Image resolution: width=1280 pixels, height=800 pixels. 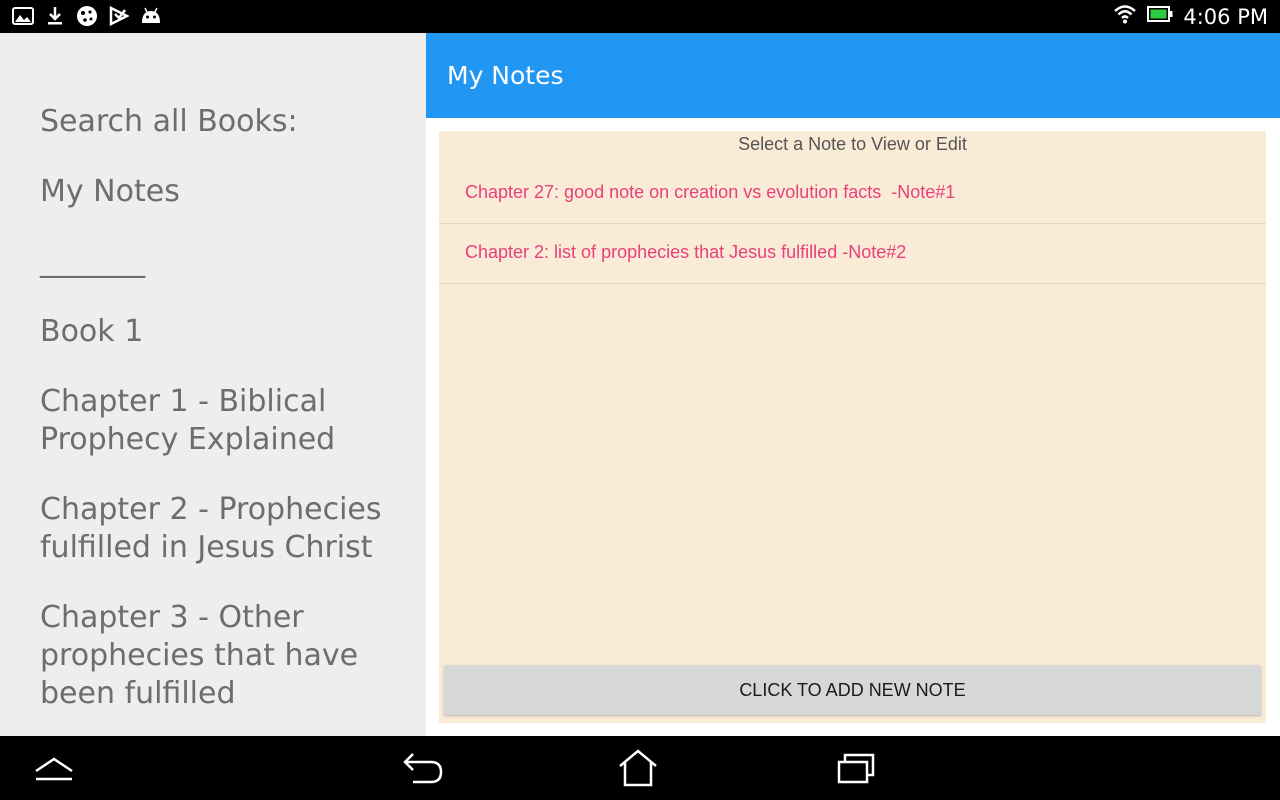 I want to click on drawer-item-search-all-books: Search all Books:, so click(x=220, y=122).